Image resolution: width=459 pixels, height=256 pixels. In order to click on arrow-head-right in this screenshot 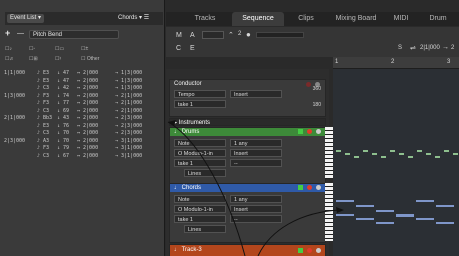, I will do `click(340, 210)`.